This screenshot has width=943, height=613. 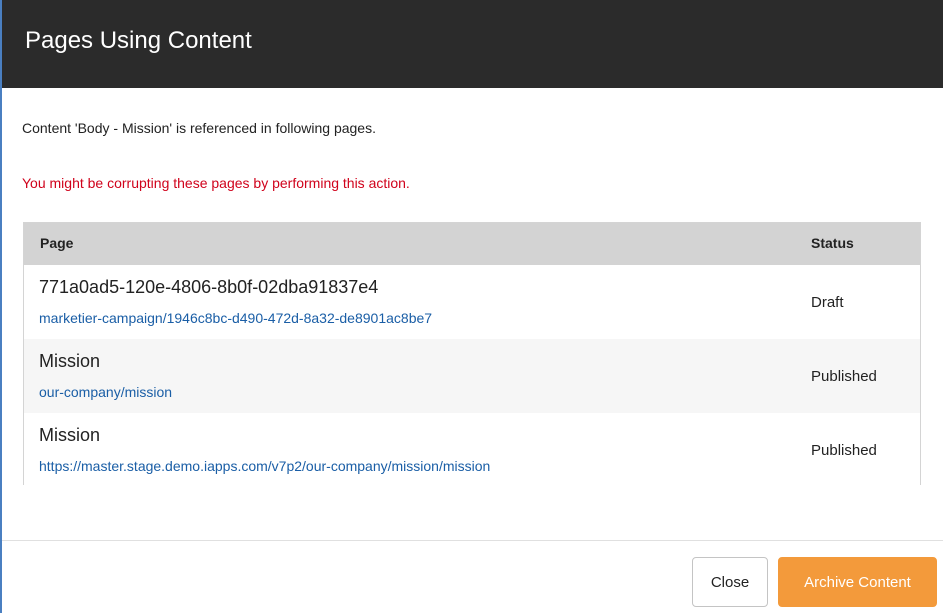 What do you see at coordinates (832, 243) in the screenshot?
I see `column-header-status: Status` at bounding box center [832, 243].